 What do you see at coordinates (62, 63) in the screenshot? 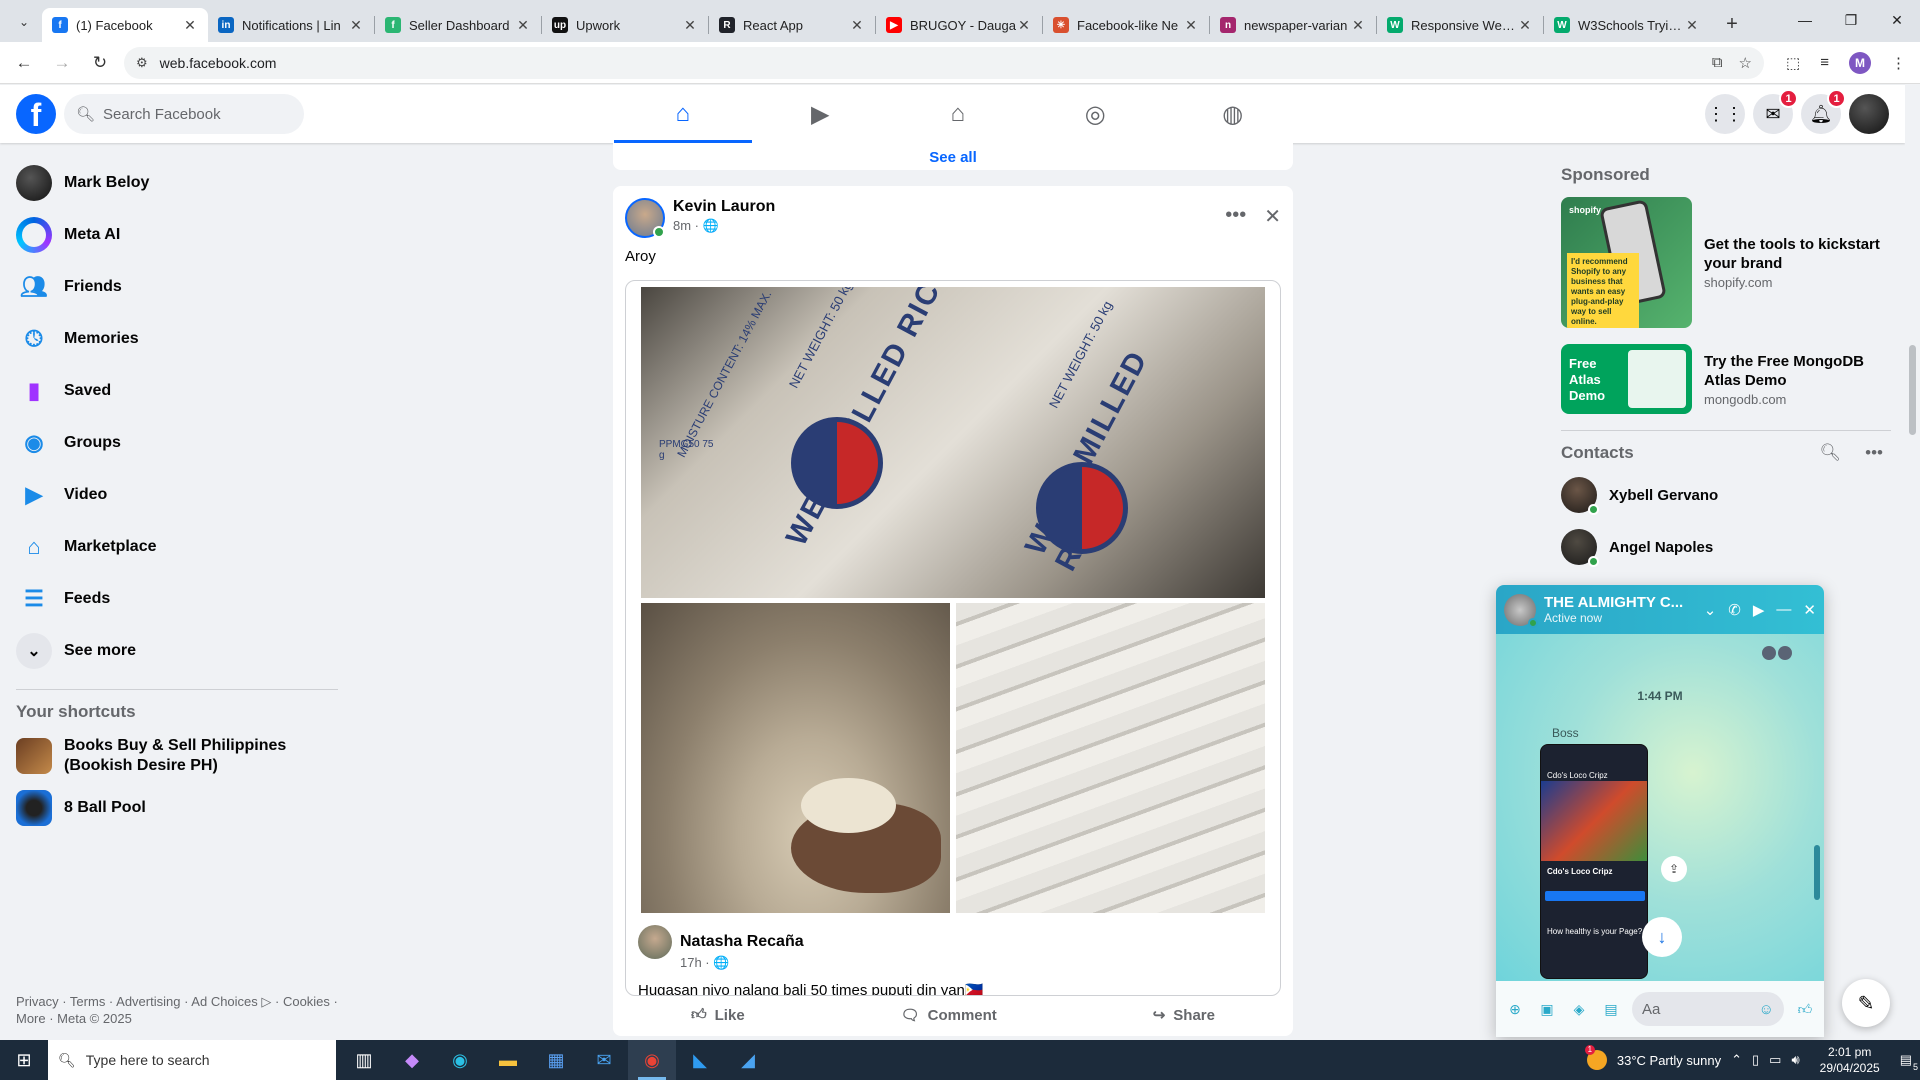
I see `forward-icon: →` at bounding box center [62, 63].